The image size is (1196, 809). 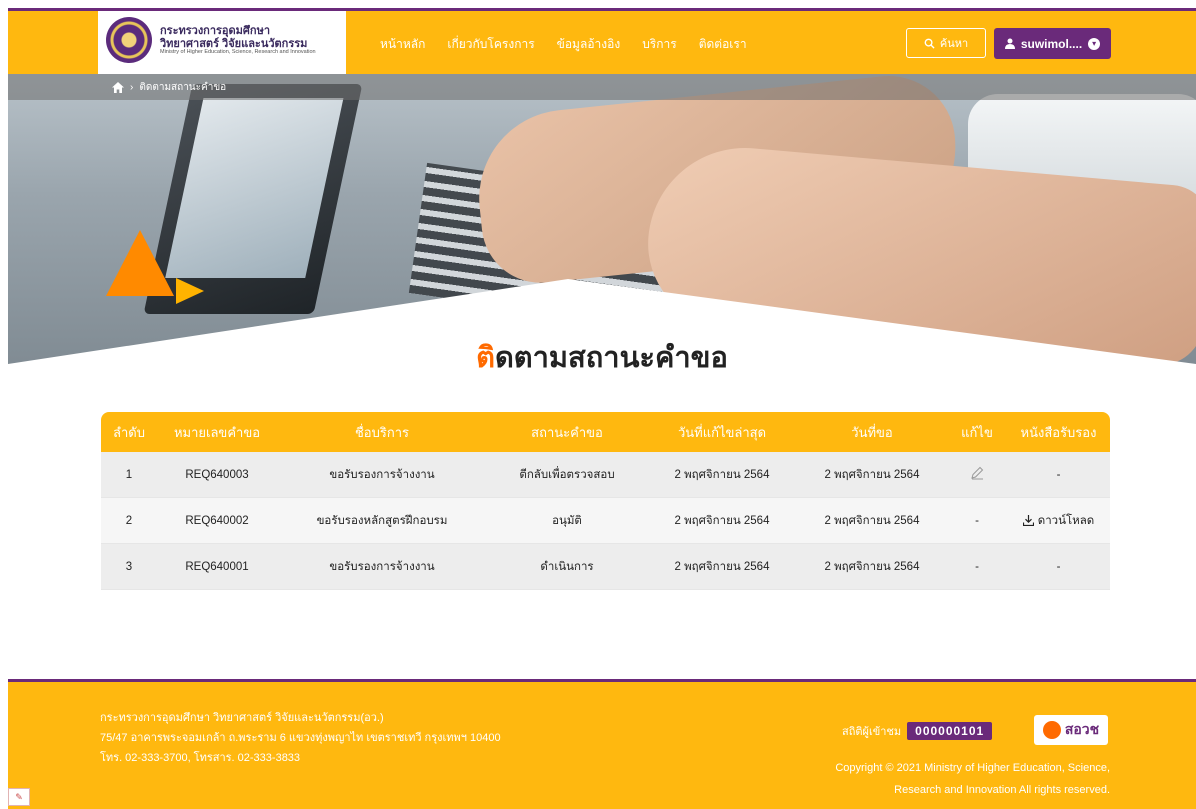 What do you see at coordinates (129, 520) in the screenshot?
I see `cell-no: 2` at bounding box center [129, 520].